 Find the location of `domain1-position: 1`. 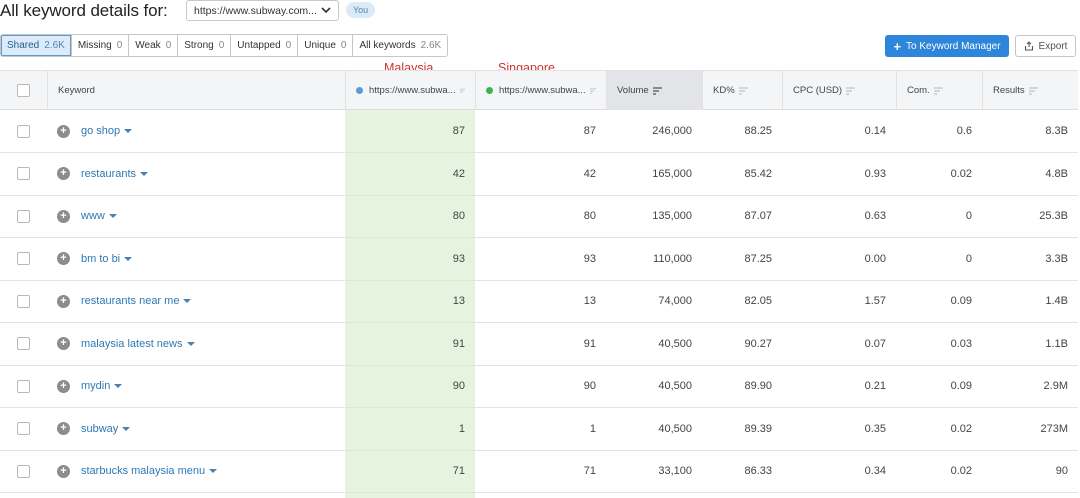

domain1-position: 1 is located at coordinates (461, 428).